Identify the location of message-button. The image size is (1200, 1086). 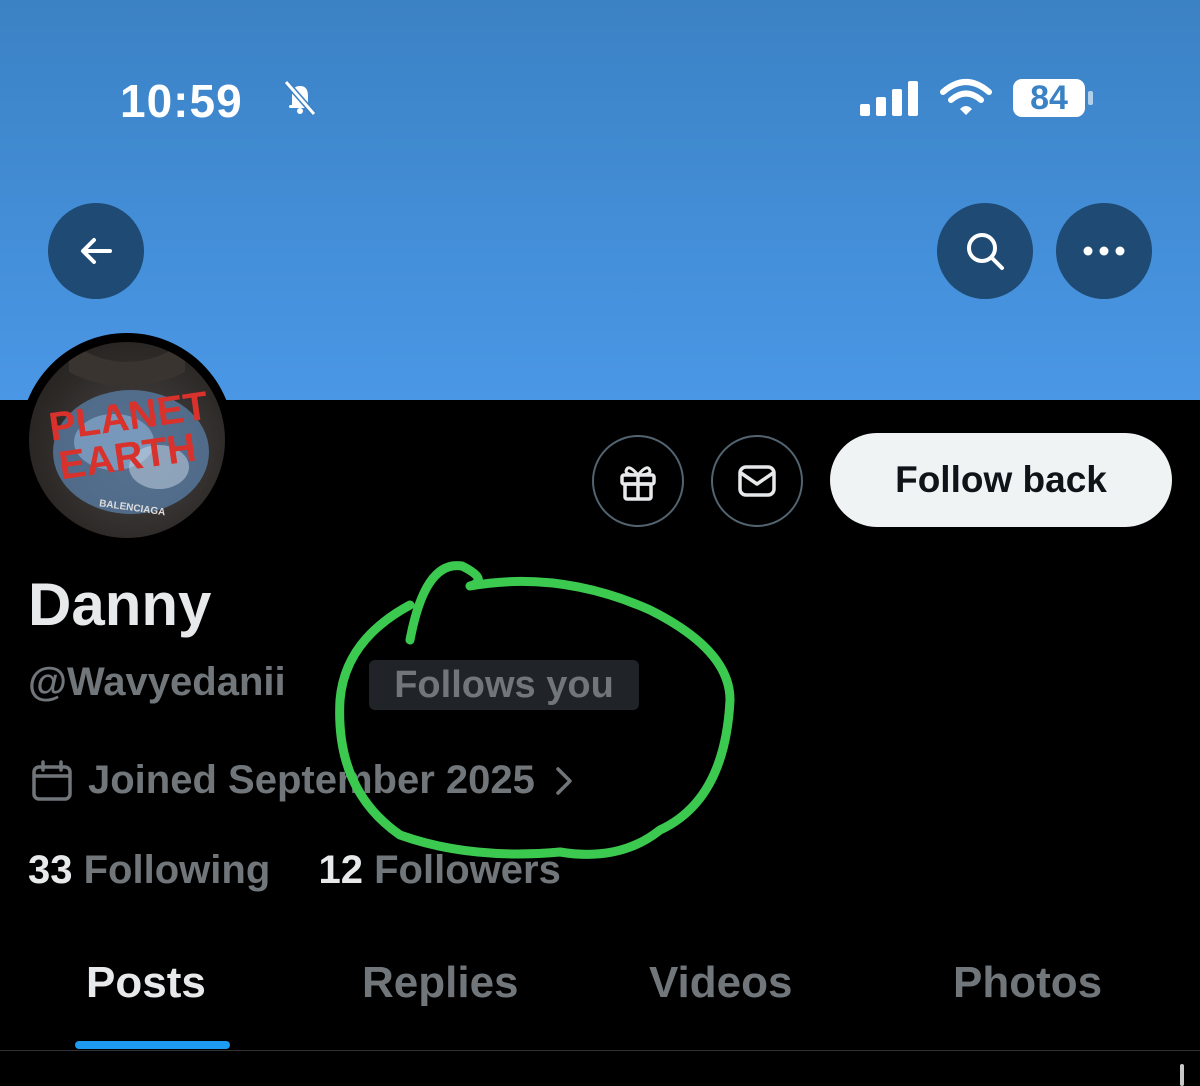
(757, 481).